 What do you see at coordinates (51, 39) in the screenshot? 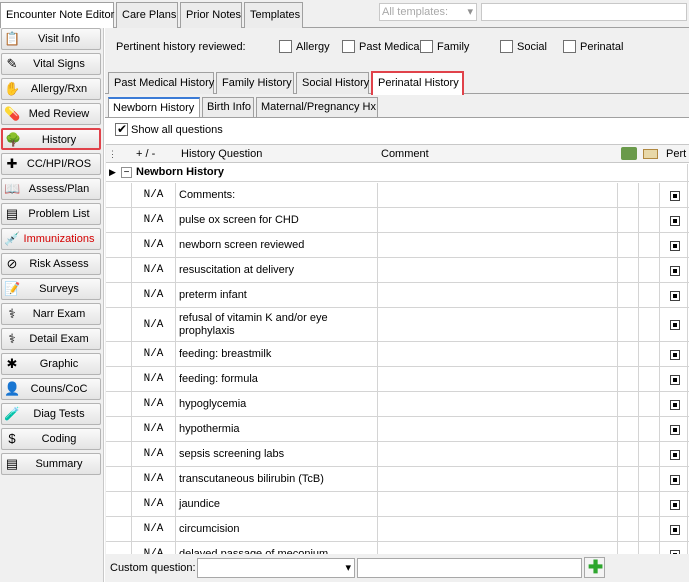
I see `nav-button-visit-info: 📋 Visit Info` at bounding box center [51, 39].